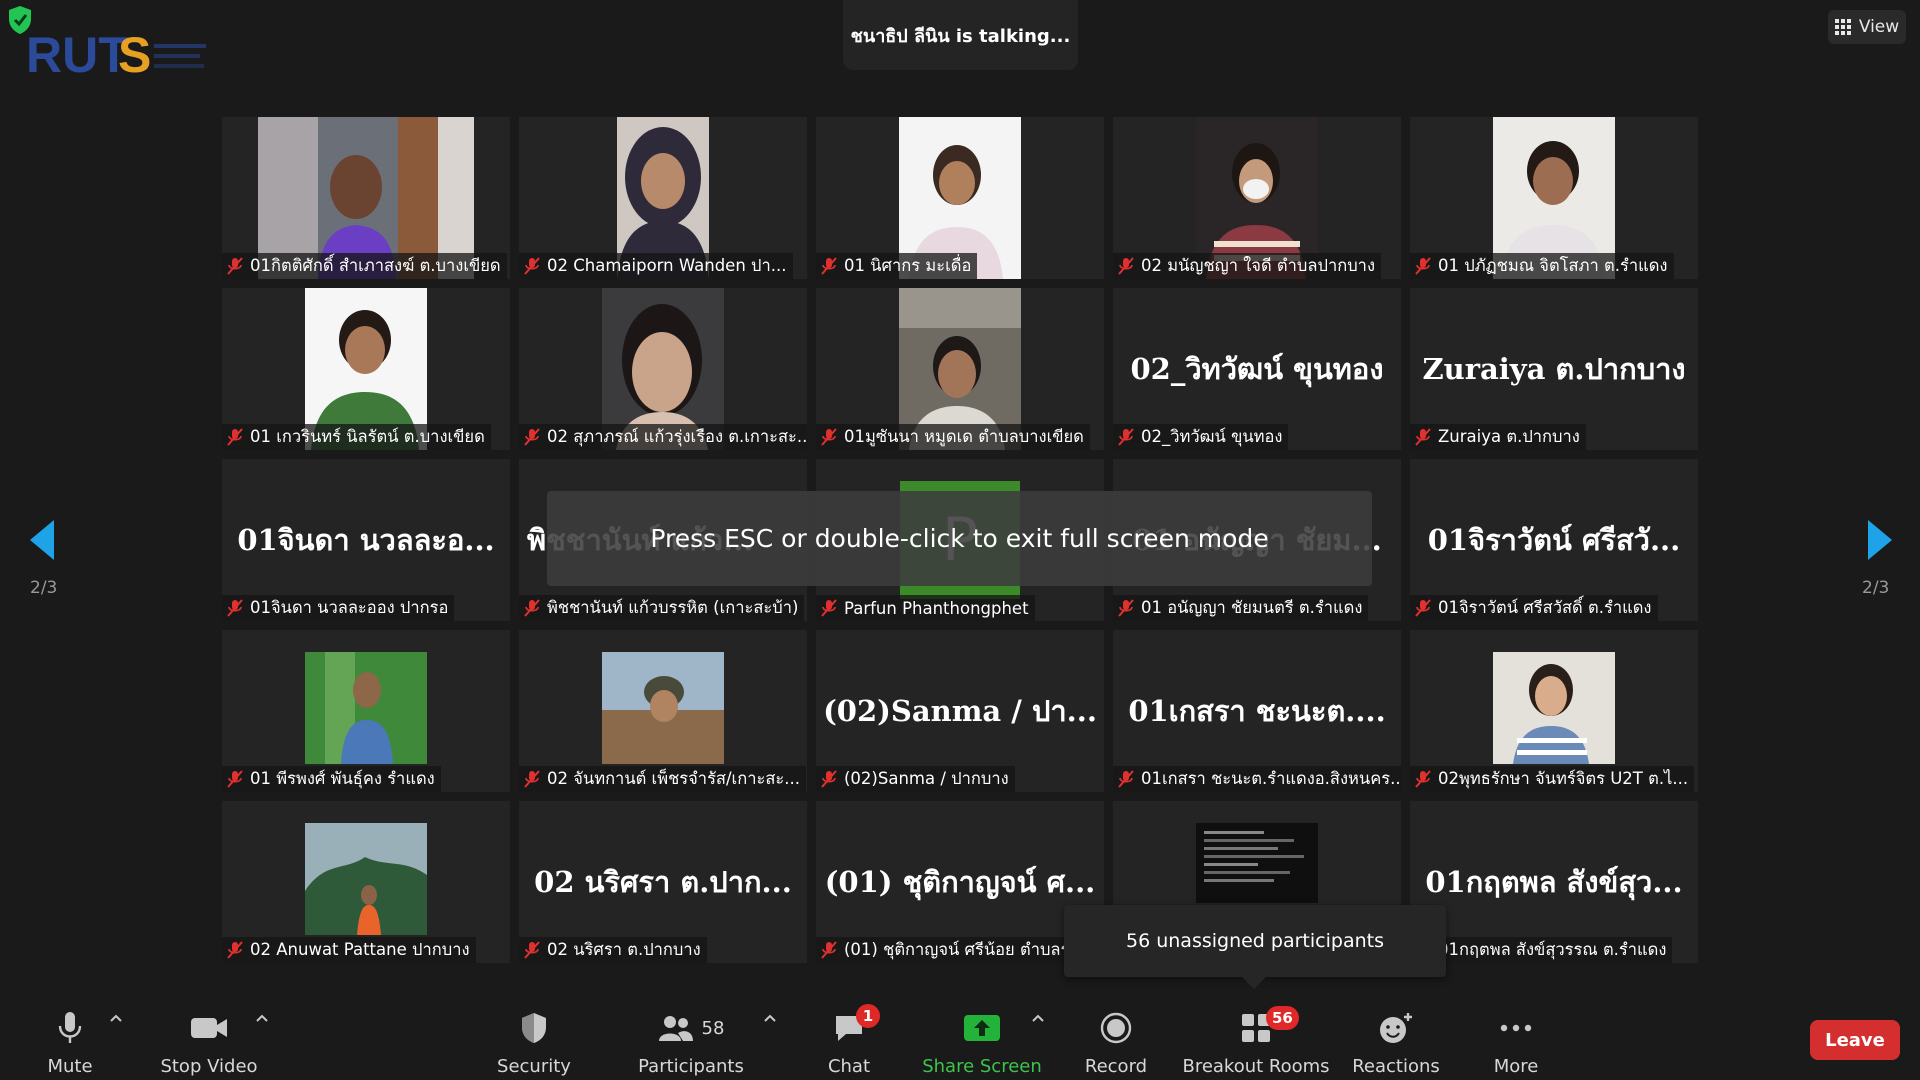 This screenshot has width=1920, height=1080. What do you see at coordinates (1396, 1066) in the screenshot?
I see `reactions-label: Reactions` at bounding box center [1396, 1066].